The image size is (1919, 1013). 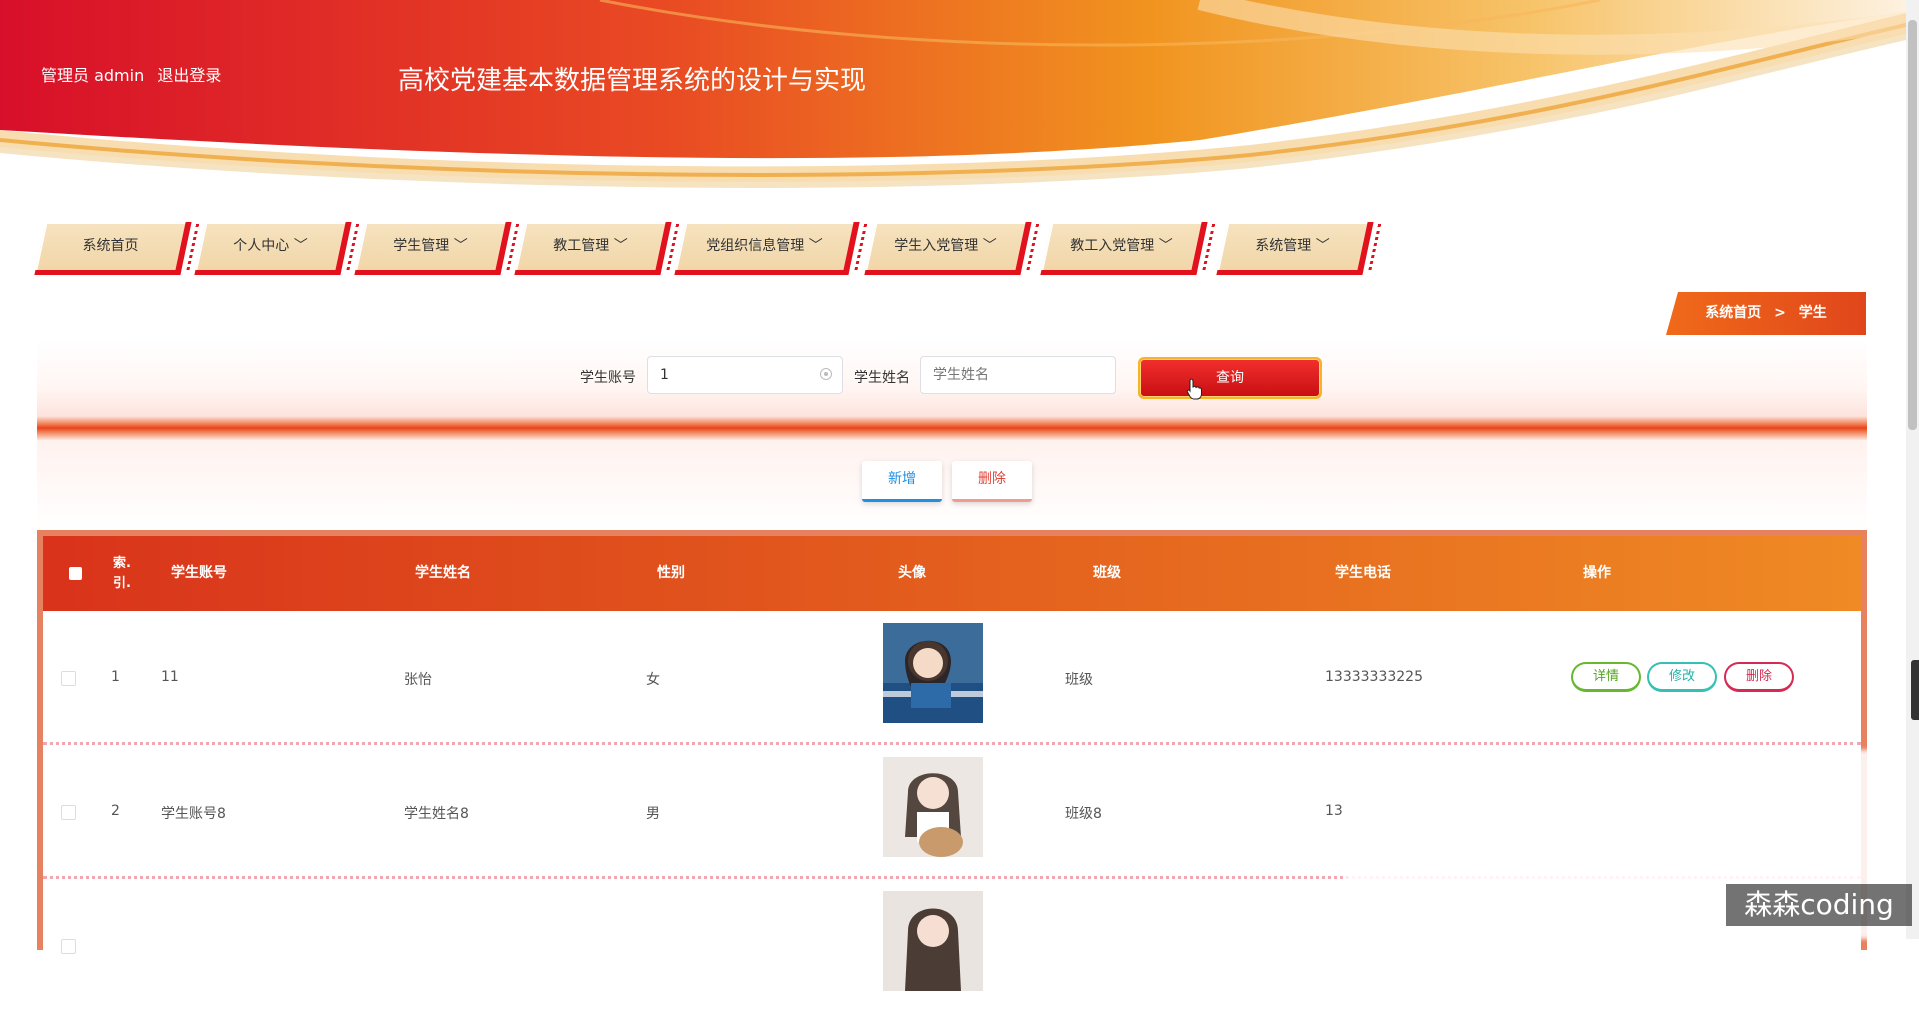 I want to click on query-button: 查询, so click(x=1230, y=378).